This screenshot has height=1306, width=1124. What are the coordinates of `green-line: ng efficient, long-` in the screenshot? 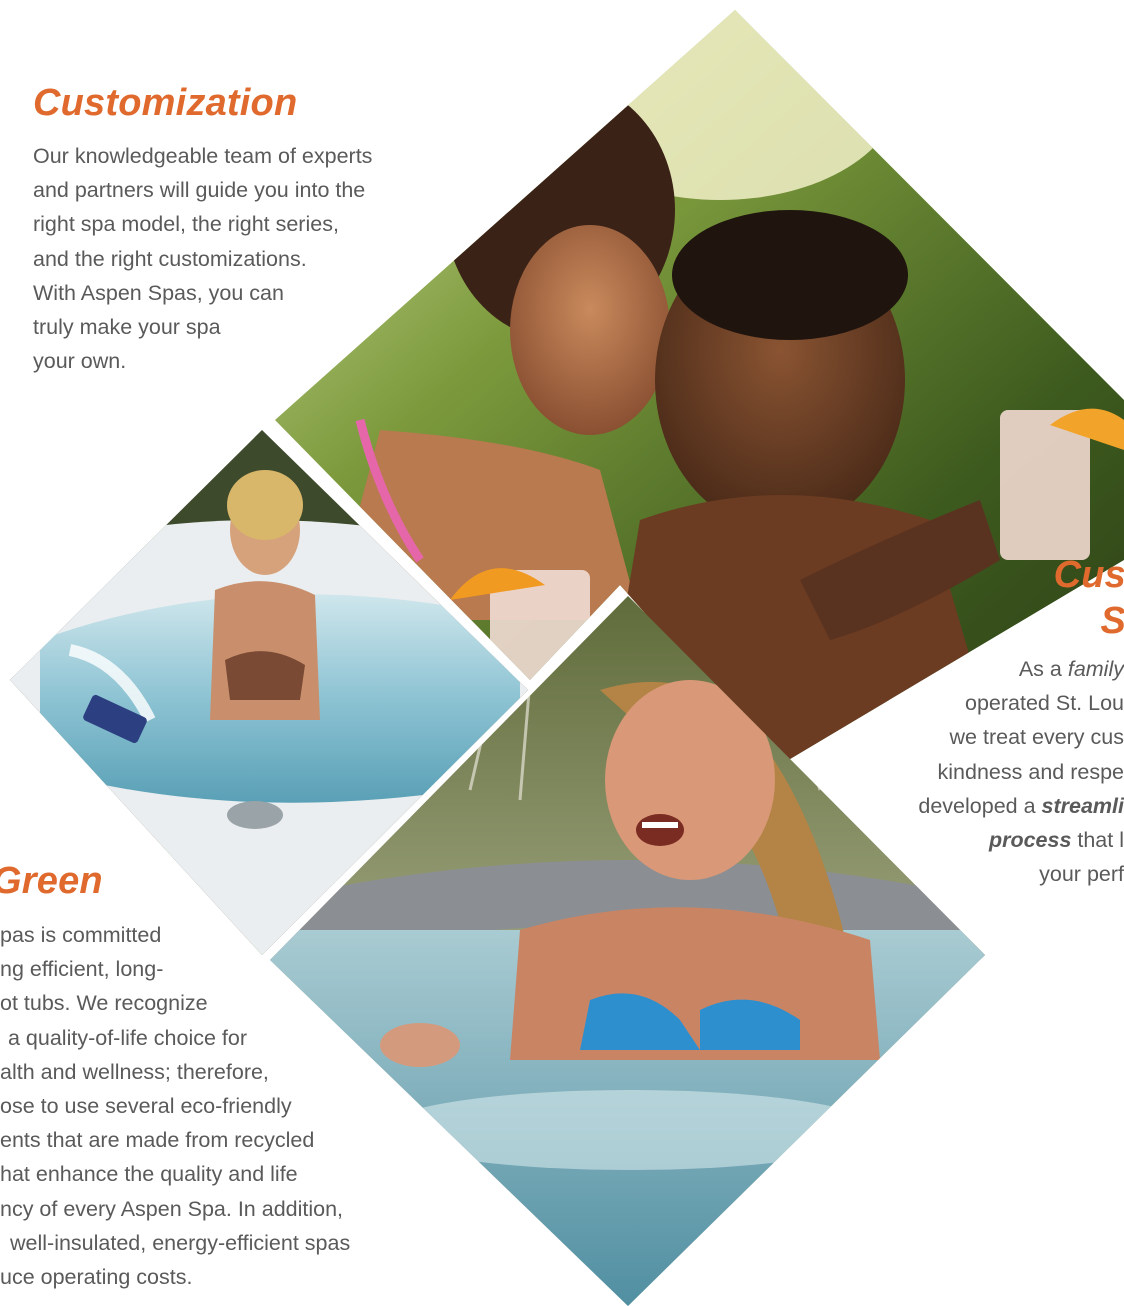 It's located at (82, 969).